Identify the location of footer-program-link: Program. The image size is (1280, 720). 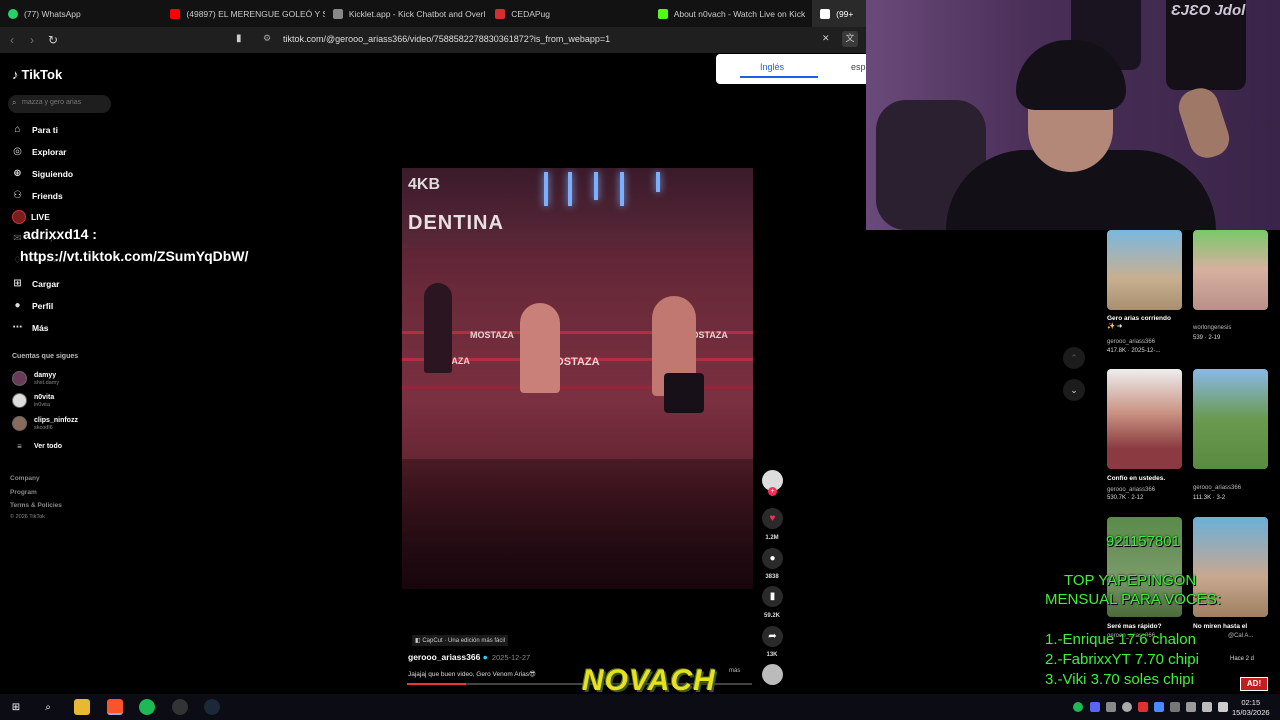
(23, 492).